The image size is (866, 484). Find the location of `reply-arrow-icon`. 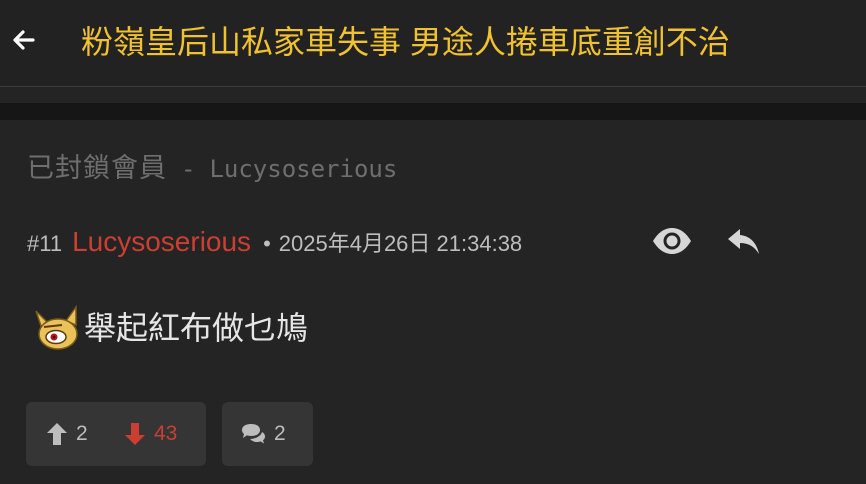

reply-arrow-icon is located at coordinates (743, 241).